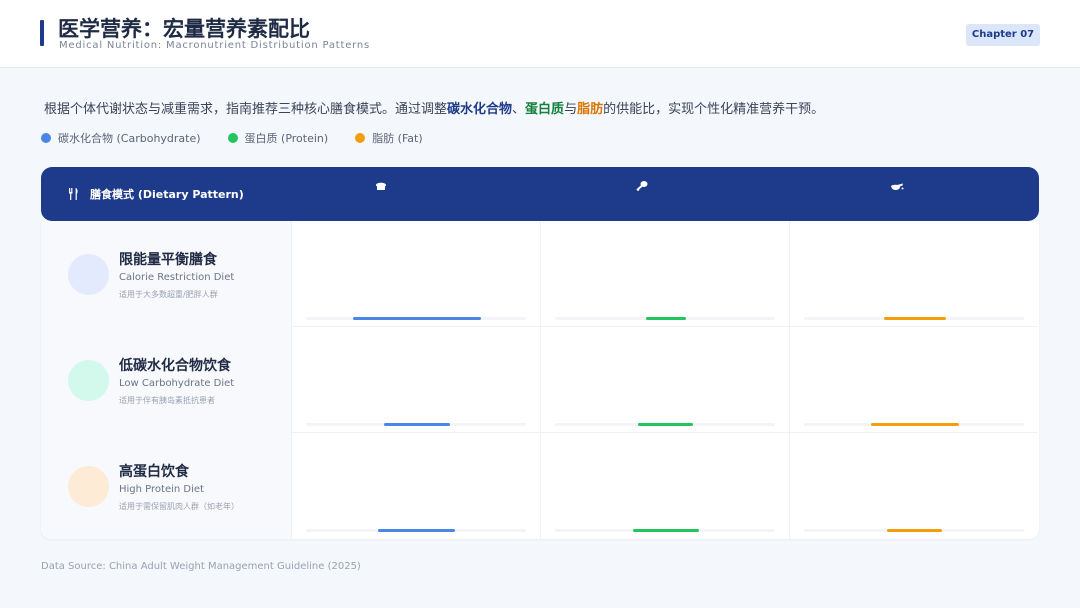  What do you see at coordinates (381, 186) in the screenshot?
I see `bread-icon` at bounding box center [381, 186].